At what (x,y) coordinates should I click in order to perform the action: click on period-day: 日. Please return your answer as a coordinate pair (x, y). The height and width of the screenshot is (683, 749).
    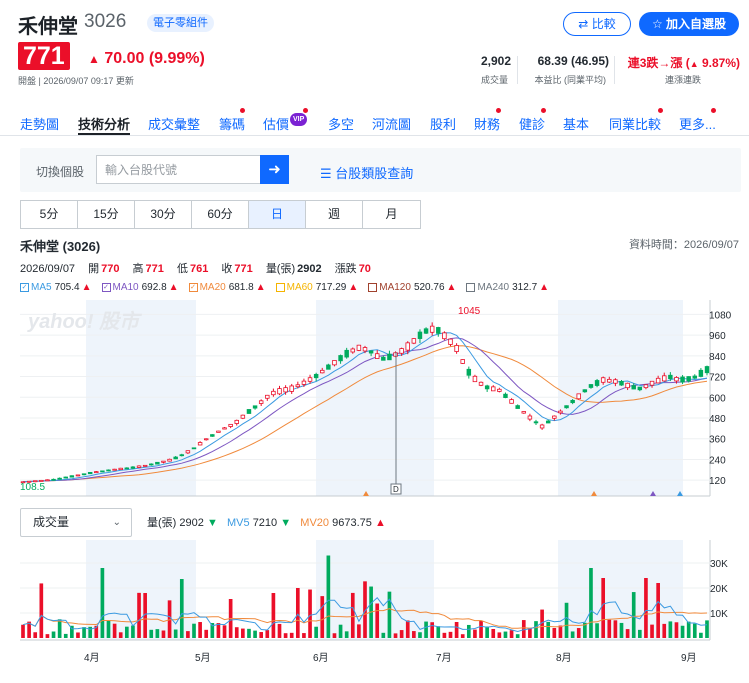
    Looking at the image, I should click on (277, 214).